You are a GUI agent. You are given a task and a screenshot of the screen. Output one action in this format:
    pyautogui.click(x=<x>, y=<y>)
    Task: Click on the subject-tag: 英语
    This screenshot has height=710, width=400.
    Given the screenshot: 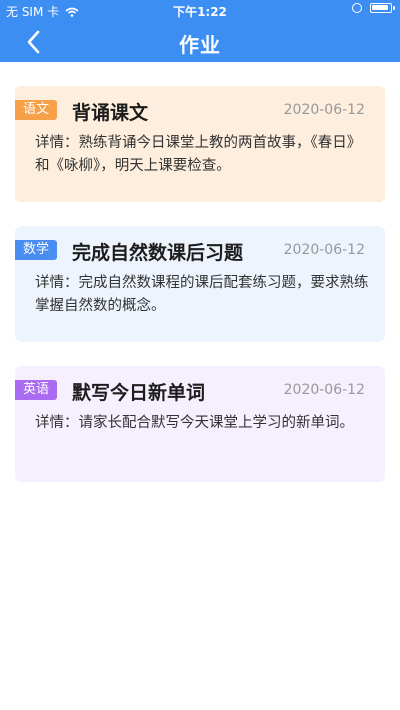 What is the action you would take?
    pyautogui.click(x=36, y=390)
    